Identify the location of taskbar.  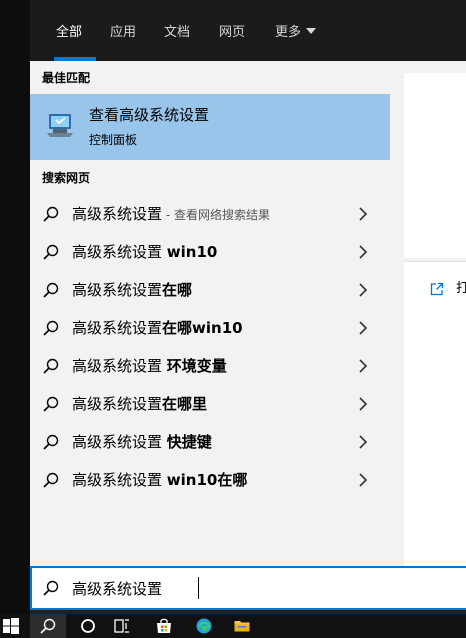
(233, 626).